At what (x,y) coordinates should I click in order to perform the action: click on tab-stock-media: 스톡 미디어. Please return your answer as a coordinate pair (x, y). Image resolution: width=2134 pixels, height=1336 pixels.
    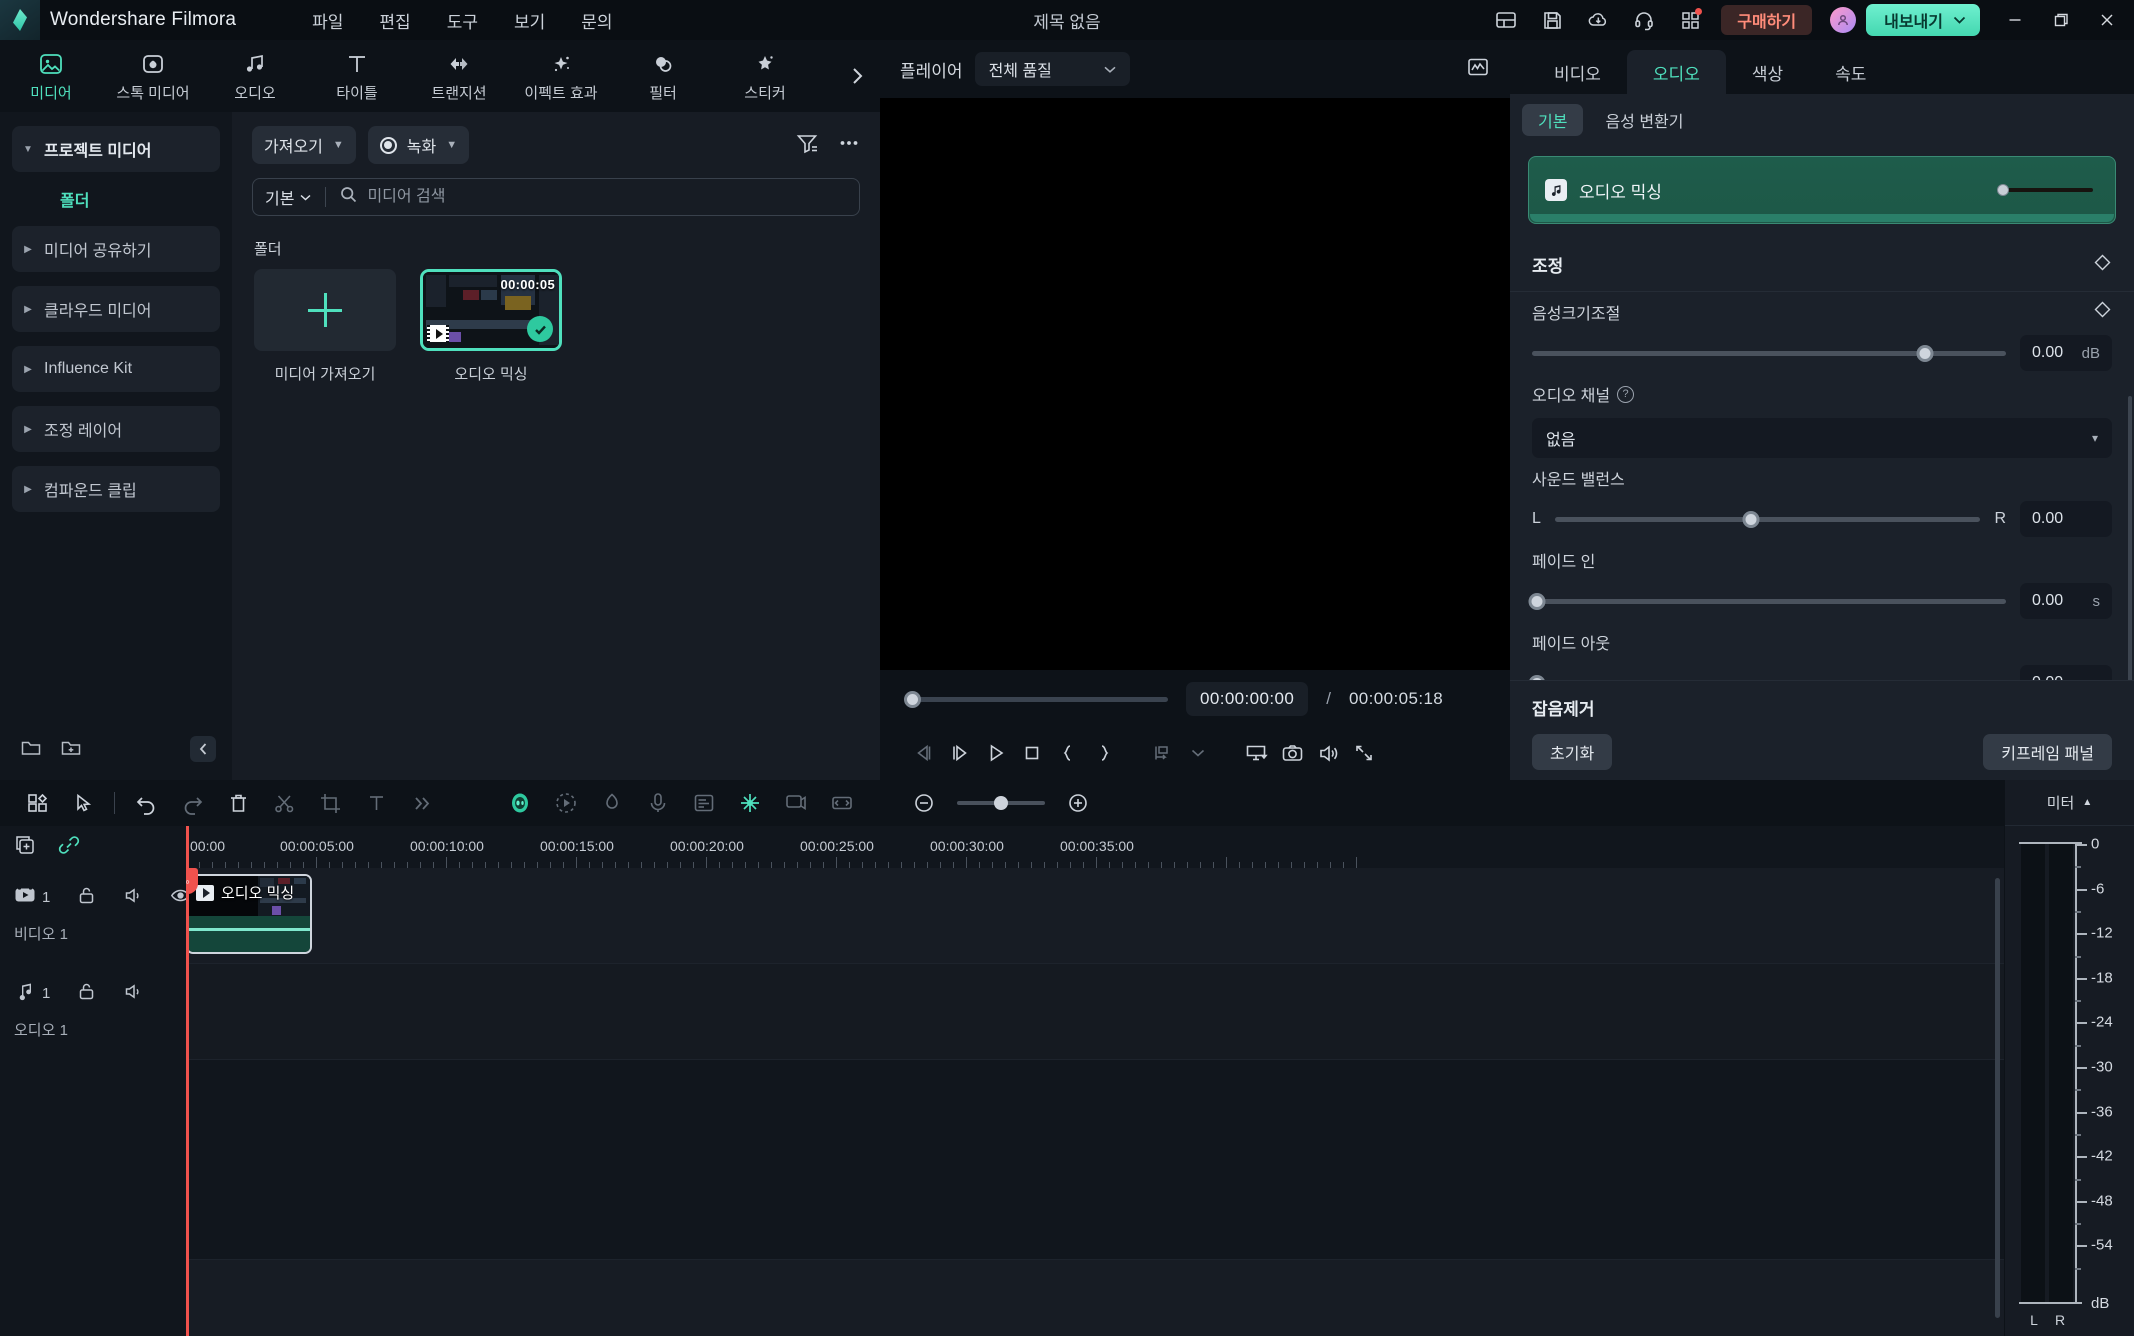
    Looking at the image, I should click on (153, 76).